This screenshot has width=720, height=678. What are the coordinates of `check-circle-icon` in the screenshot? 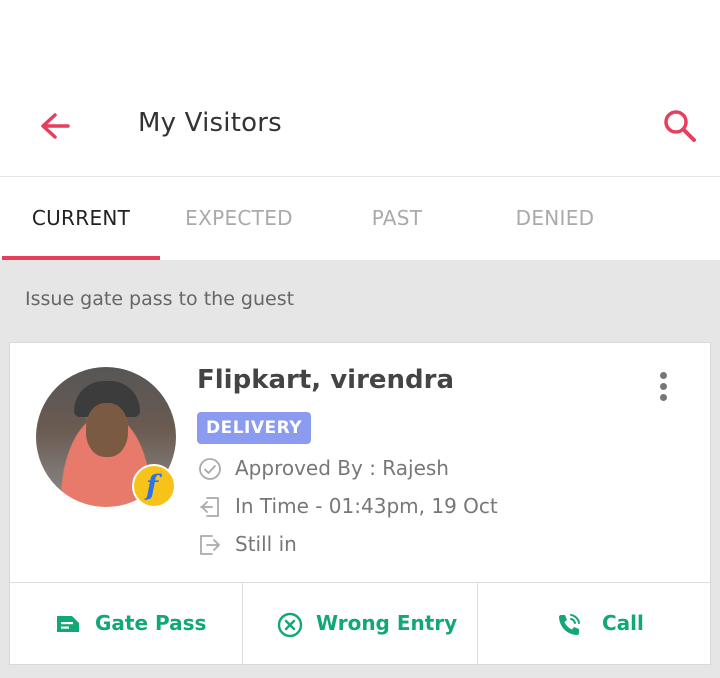 It's located at (210, 469).